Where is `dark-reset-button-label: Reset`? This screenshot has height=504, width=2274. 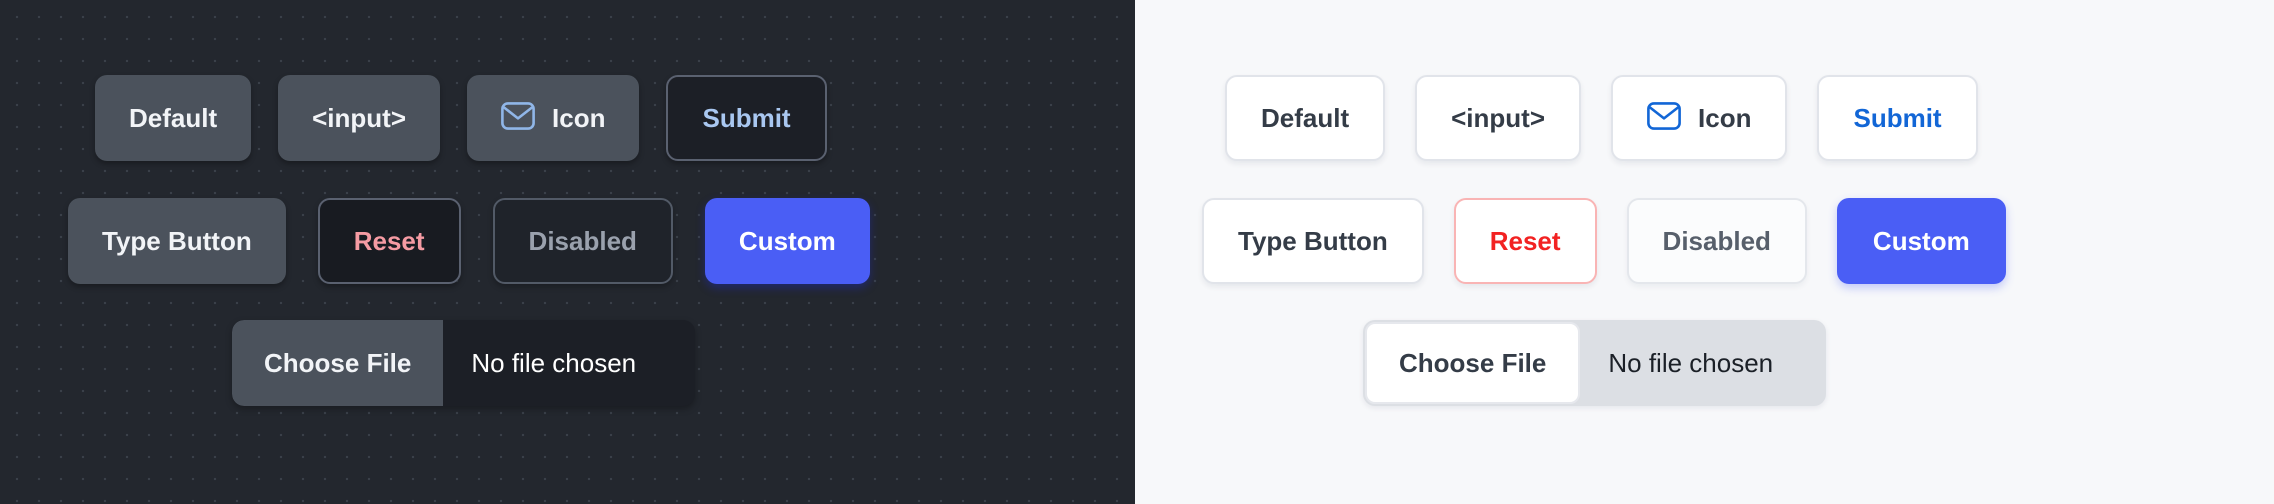 dark-reset-button-label: Reset is located at coordinates (389, 241).